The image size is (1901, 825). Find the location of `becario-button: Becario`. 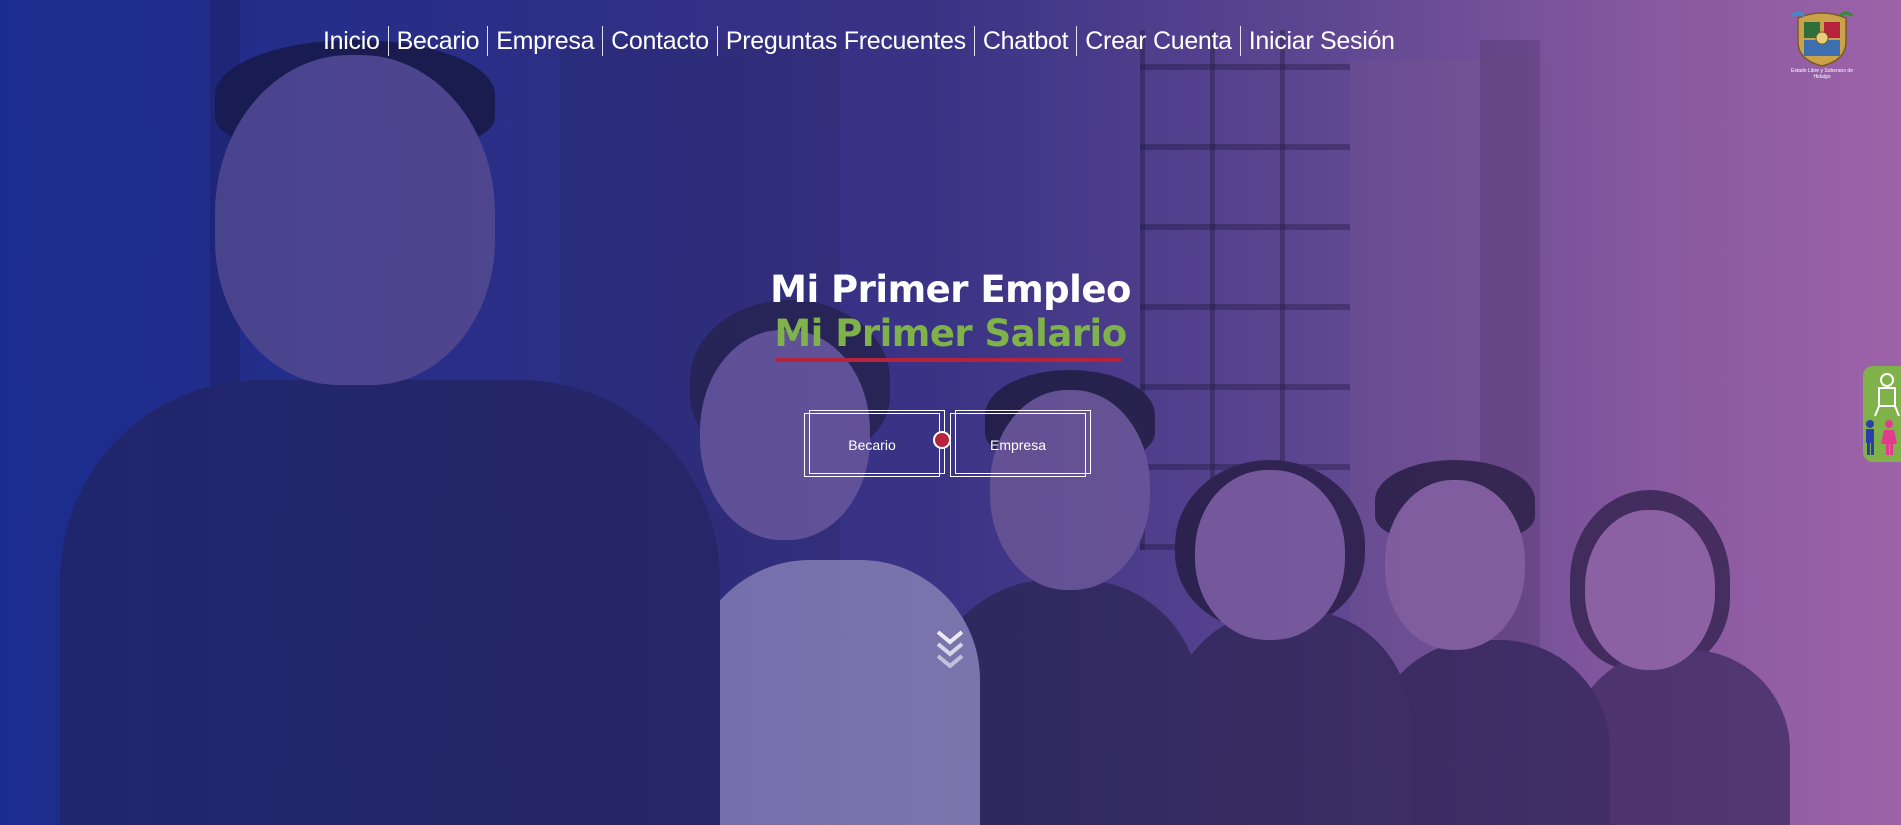

becario-button: Becario is located at coordinates (874, 443).